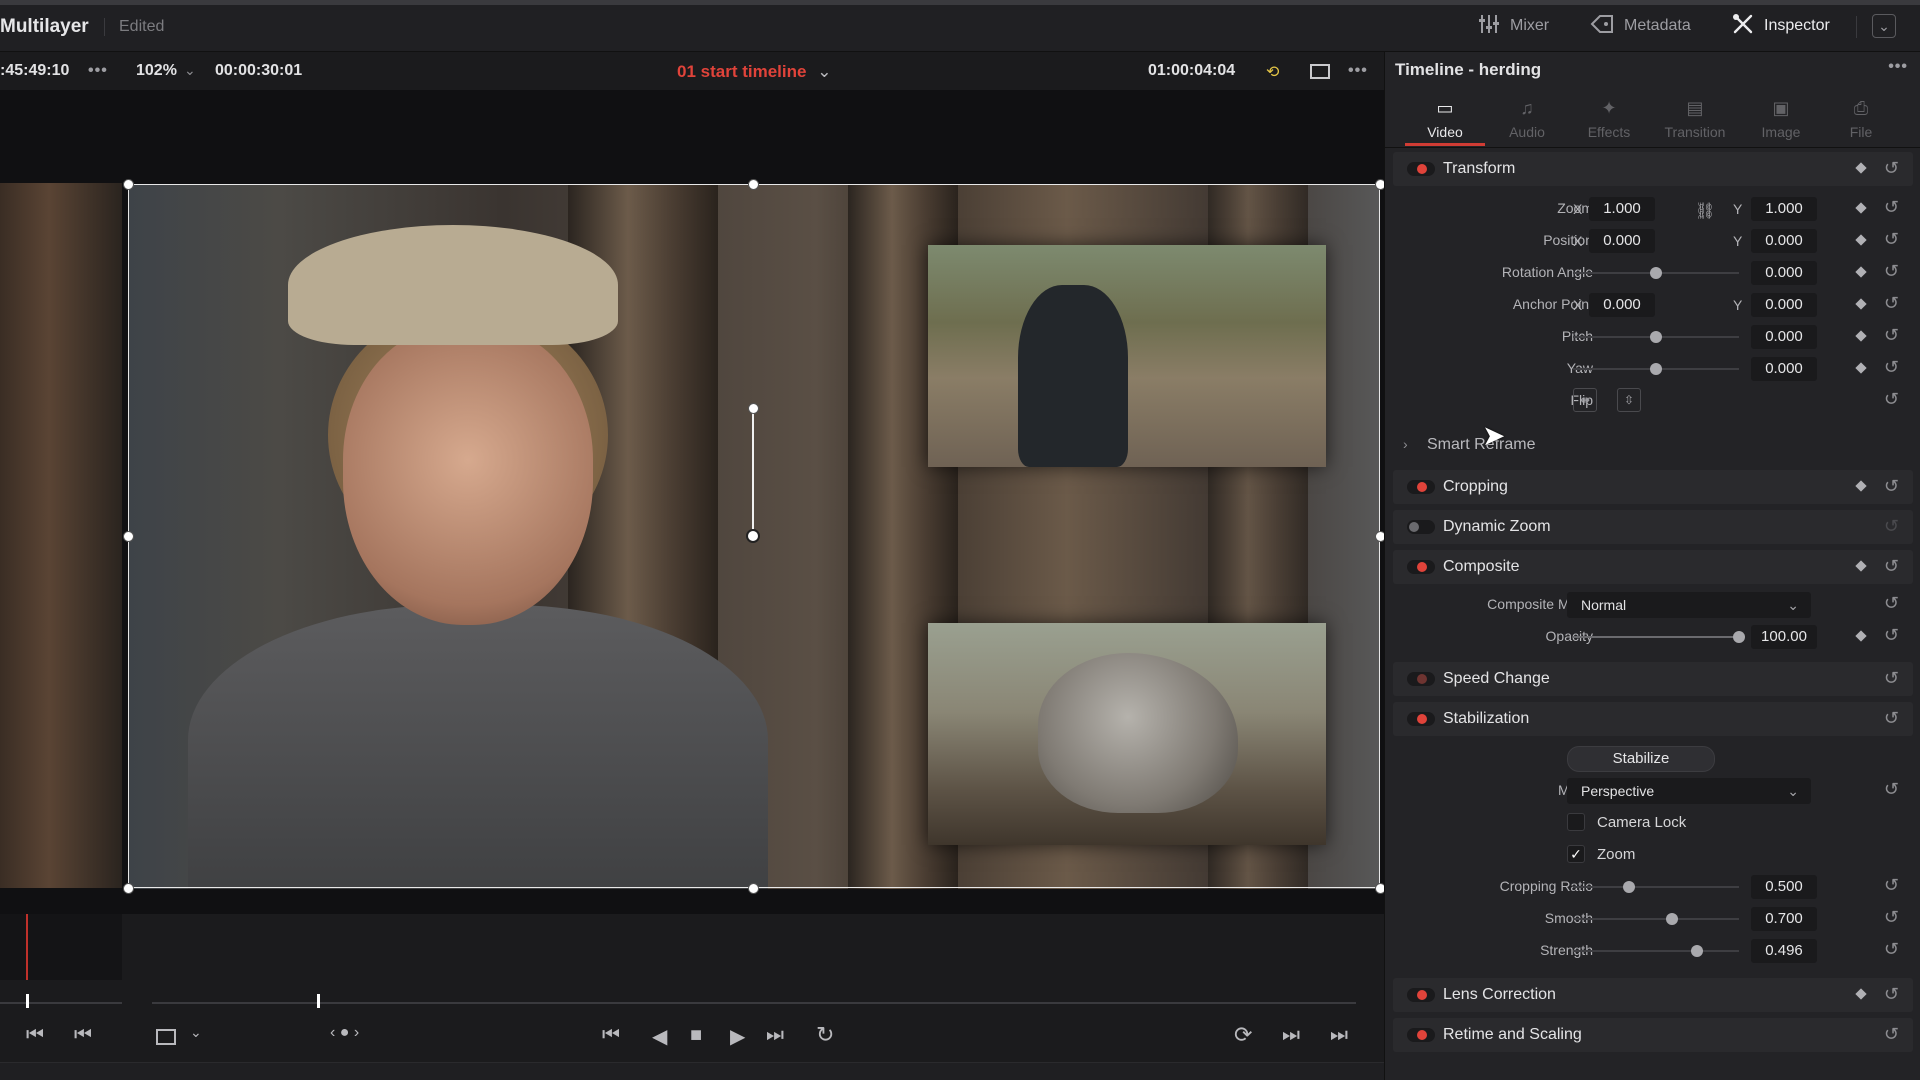 Image resolution: width=1920 pixels, height=1080 pixels. What do you see at coordinates (1898, 67) in the screenshot?
I see `inspector-more-icon: •••` at bounding box center [1898, 67].